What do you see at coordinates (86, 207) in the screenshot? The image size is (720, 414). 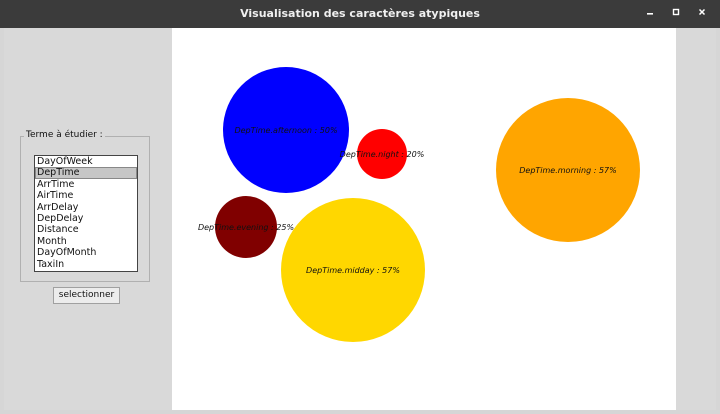 I see `list-item: ArrDelay` at bounding box center [86, 207].